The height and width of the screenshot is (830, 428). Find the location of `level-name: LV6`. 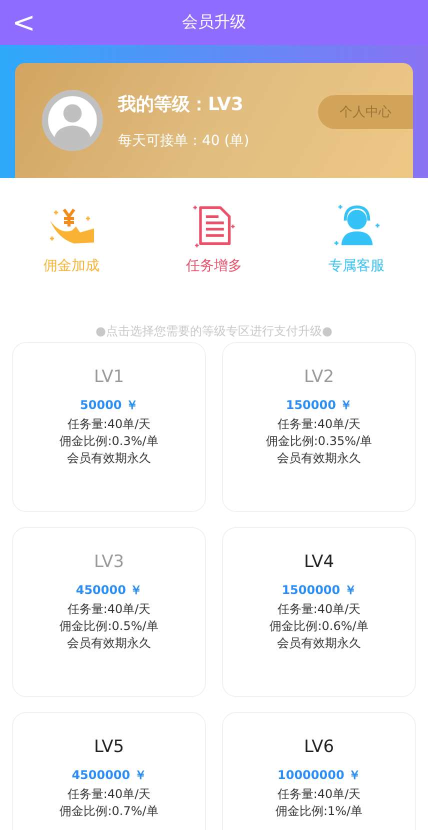

level-name: LV6 is located at coordinates (319, 747).